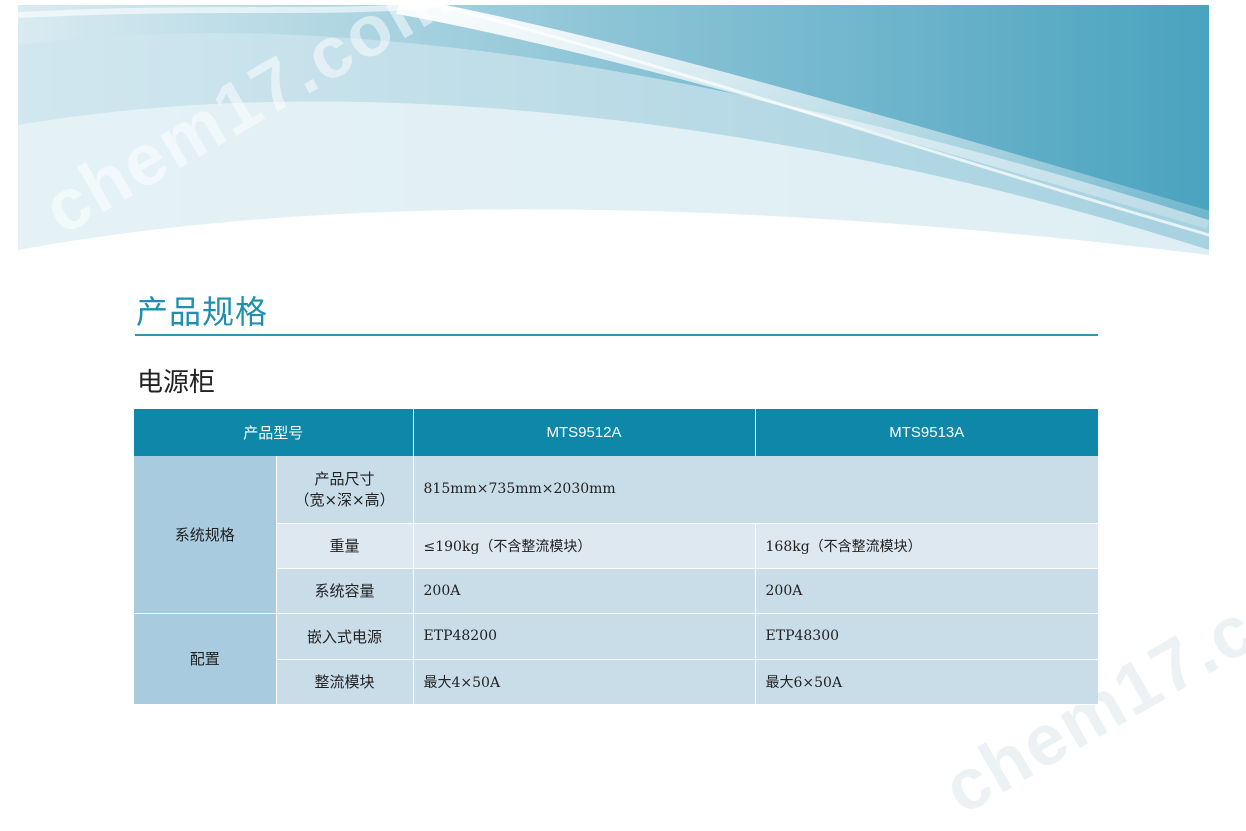  I want to click on row-label-line: 产品尺寸, so click(344, 479).